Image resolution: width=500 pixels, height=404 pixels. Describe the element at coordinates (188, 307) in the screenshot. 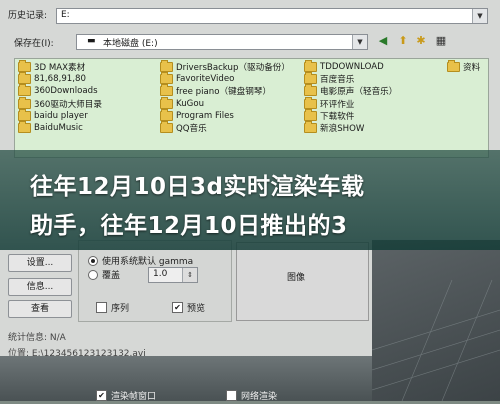

I see `preview-checkbox: ✔ 预览` at that location.